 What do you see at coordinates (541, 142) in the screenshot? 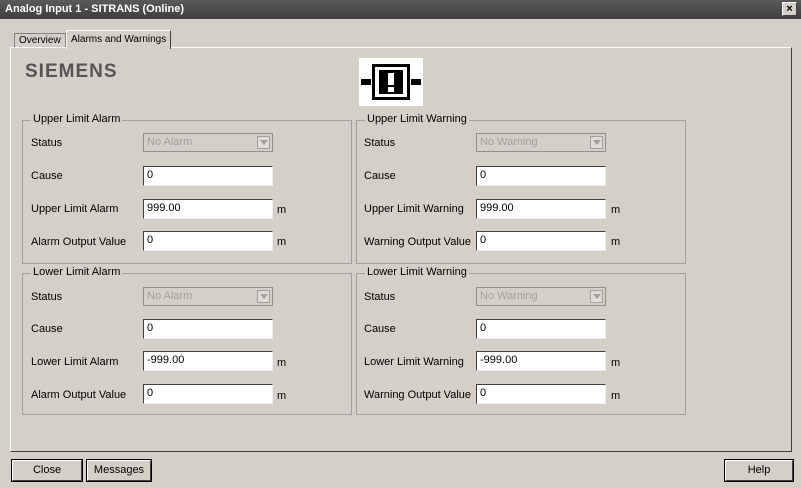
I see `upper-warning-status-select: No Warning` at bounding box center [541, 142].